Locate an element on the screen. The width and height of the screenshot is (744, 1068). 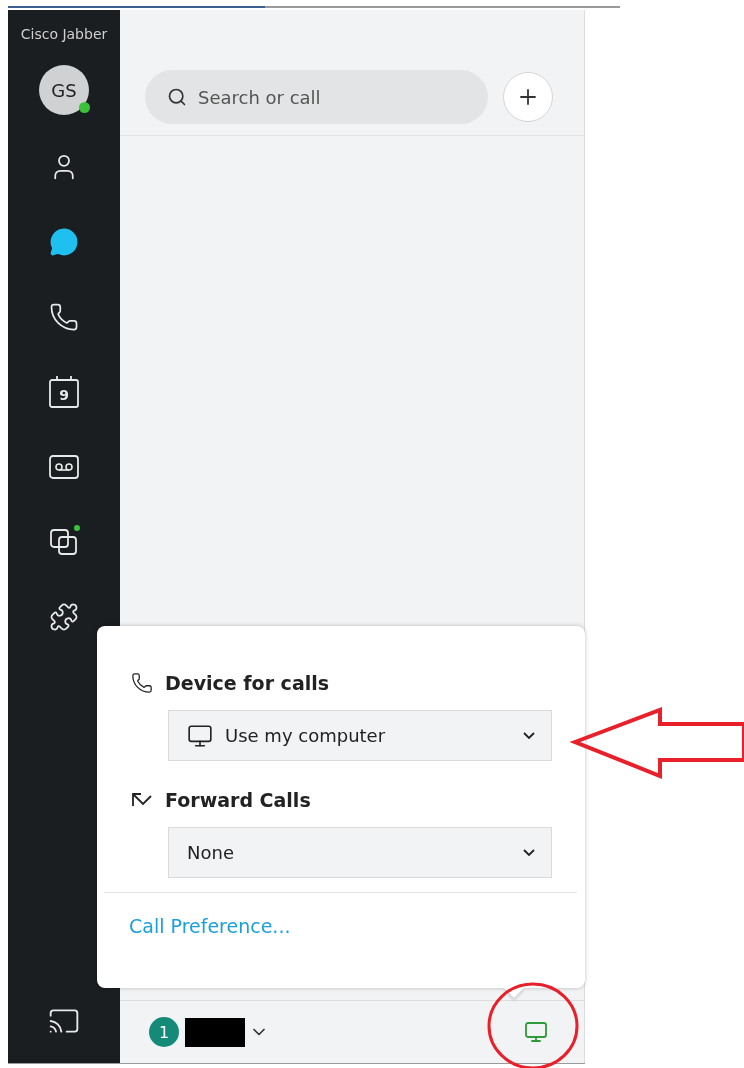
dropdown: Use my computer is located at coordinates (360, 735).